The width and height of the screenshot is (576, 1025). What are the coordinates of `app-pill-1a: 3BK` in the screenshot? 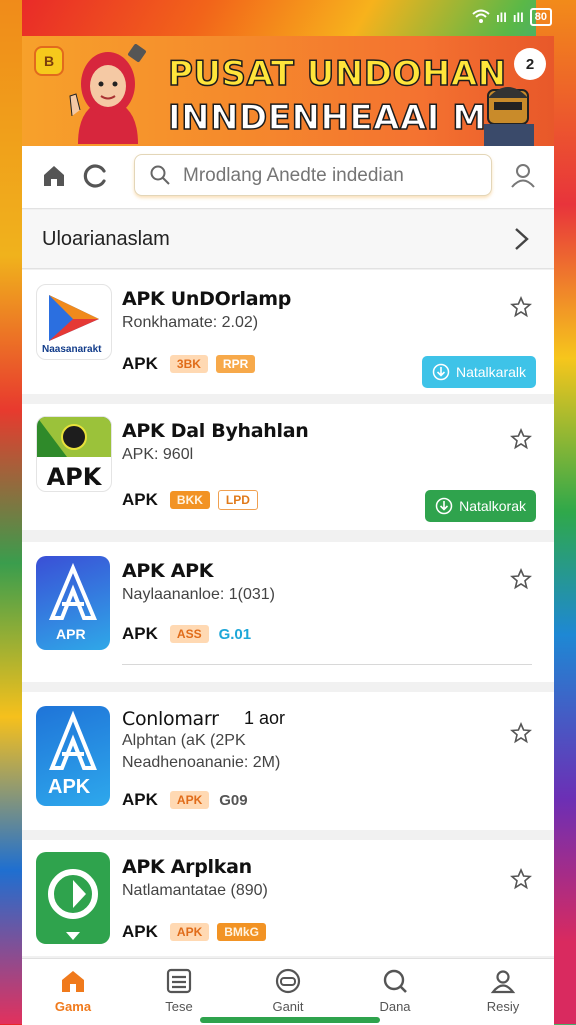 It's located at (188, 364).